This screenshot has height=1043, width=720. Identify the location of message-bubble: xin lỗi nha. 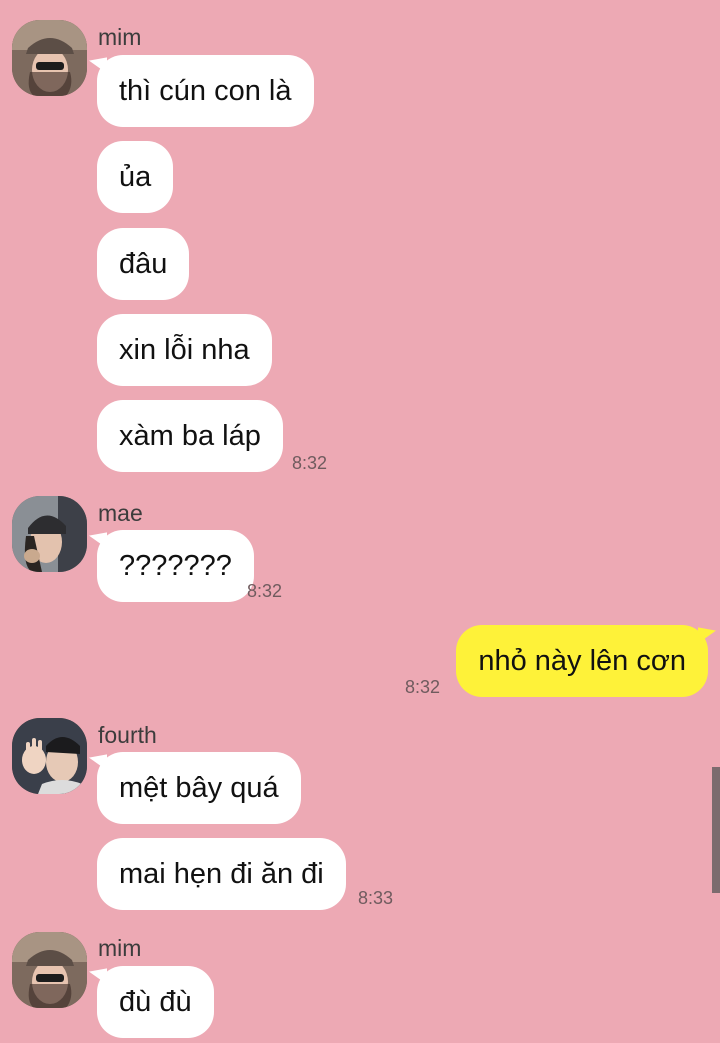
(184, 350).